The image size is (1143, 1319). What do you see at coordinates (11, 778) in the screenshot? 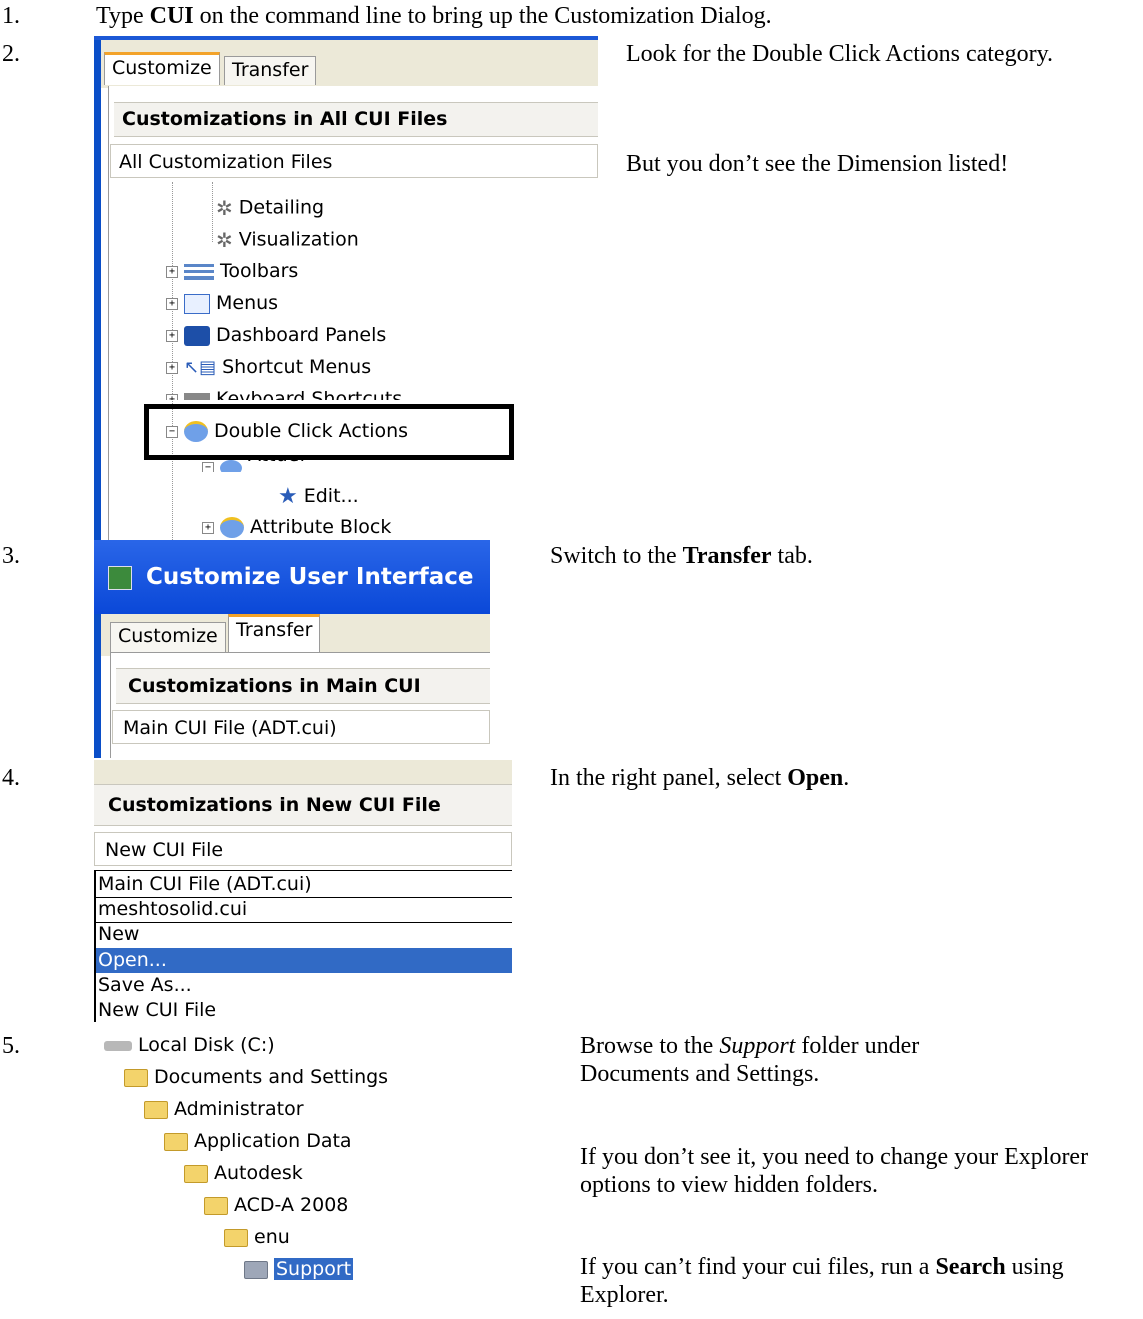
I see `step-4-number: 4.` at bounding box center [11, 778].